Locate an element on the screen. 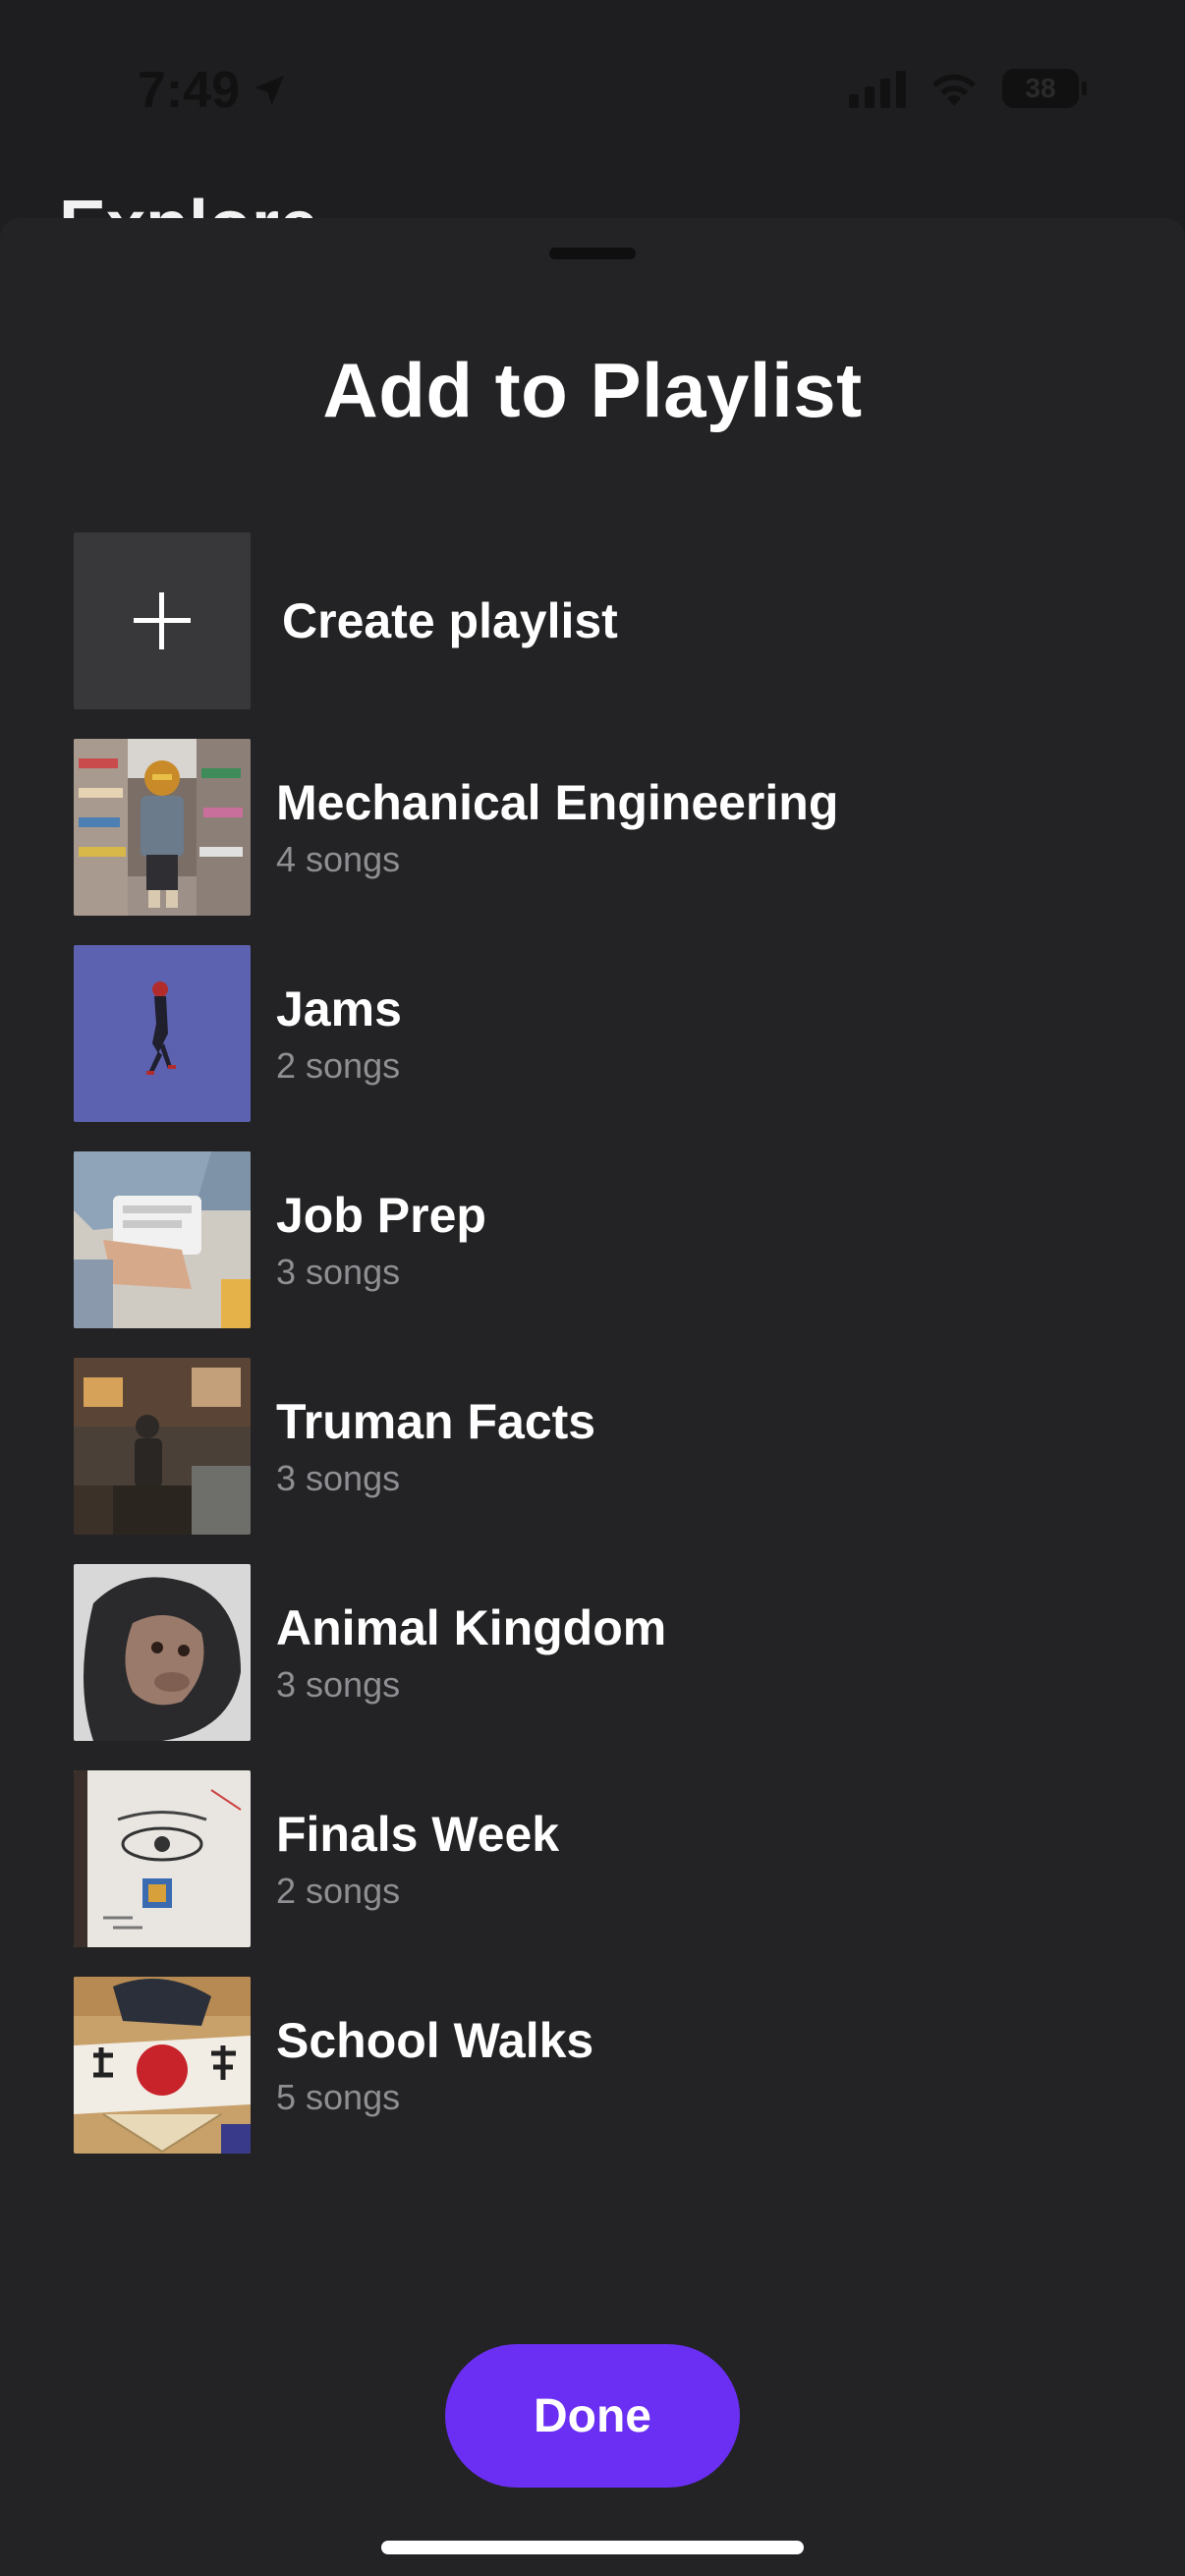  status-time-label: 7:49 is located at coordinates (190, 90).